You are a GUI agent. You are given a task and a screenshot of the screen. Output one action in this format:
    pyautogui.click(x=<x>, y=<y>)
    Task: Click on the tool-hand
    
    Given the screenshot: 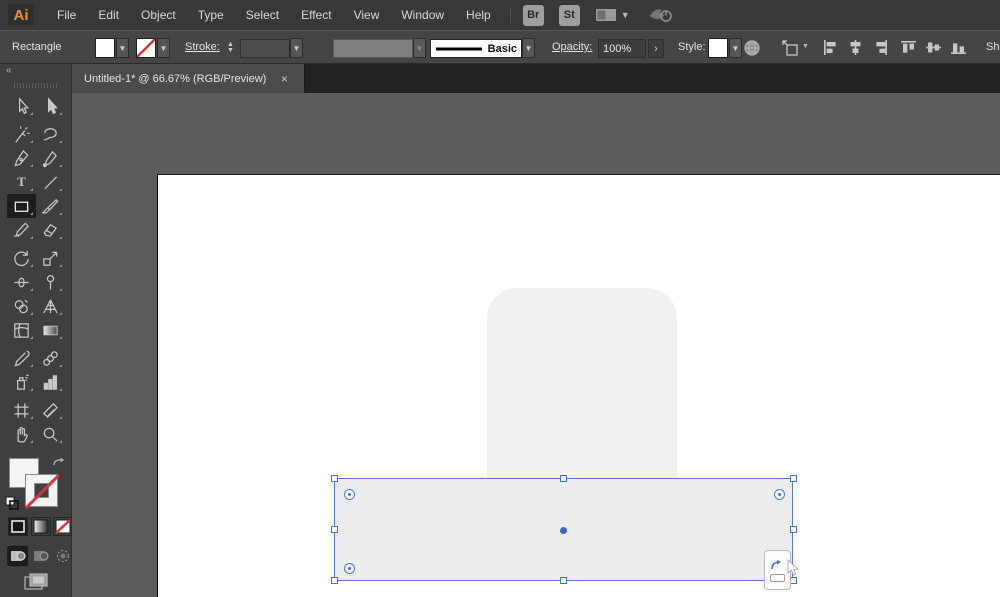 What is the action you would take?
    pyautogui.click(x=21, y=434)
    